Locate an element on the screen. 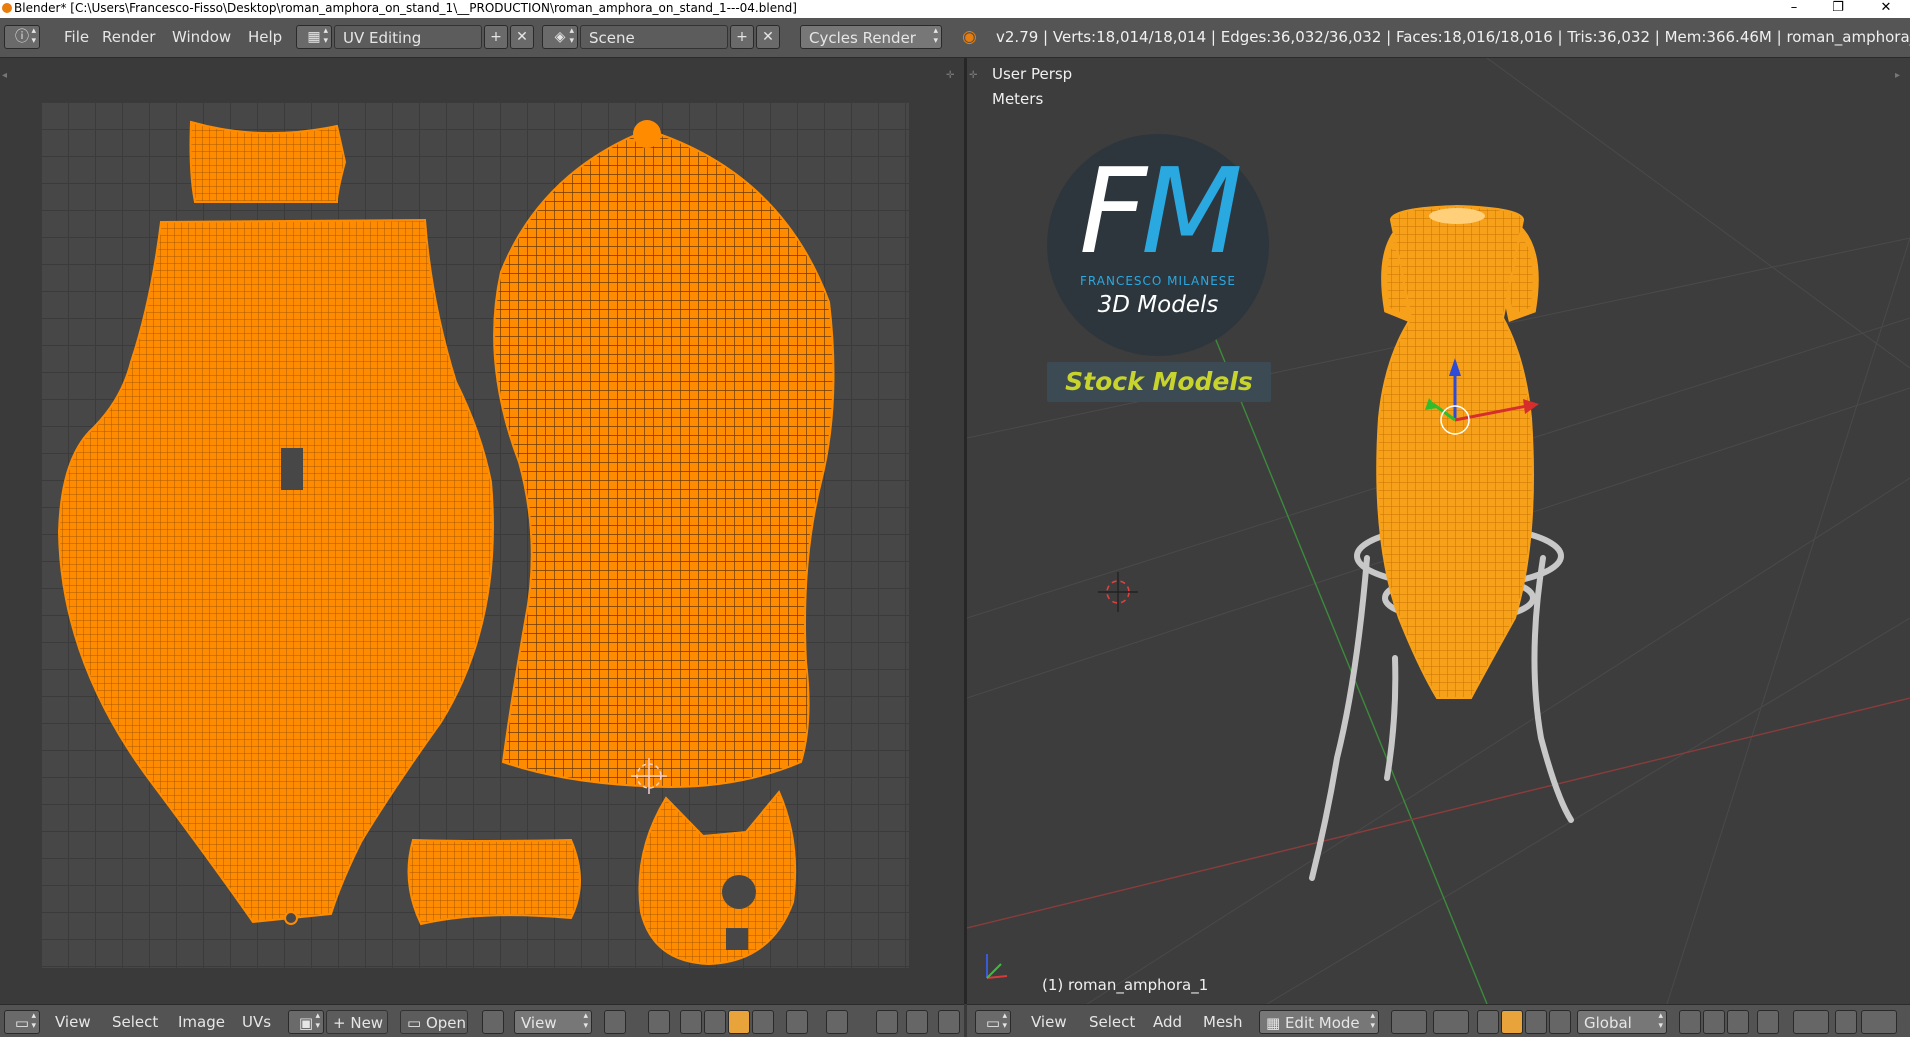  scale-manipulator-icon is located at coordinates (1560, 1022).